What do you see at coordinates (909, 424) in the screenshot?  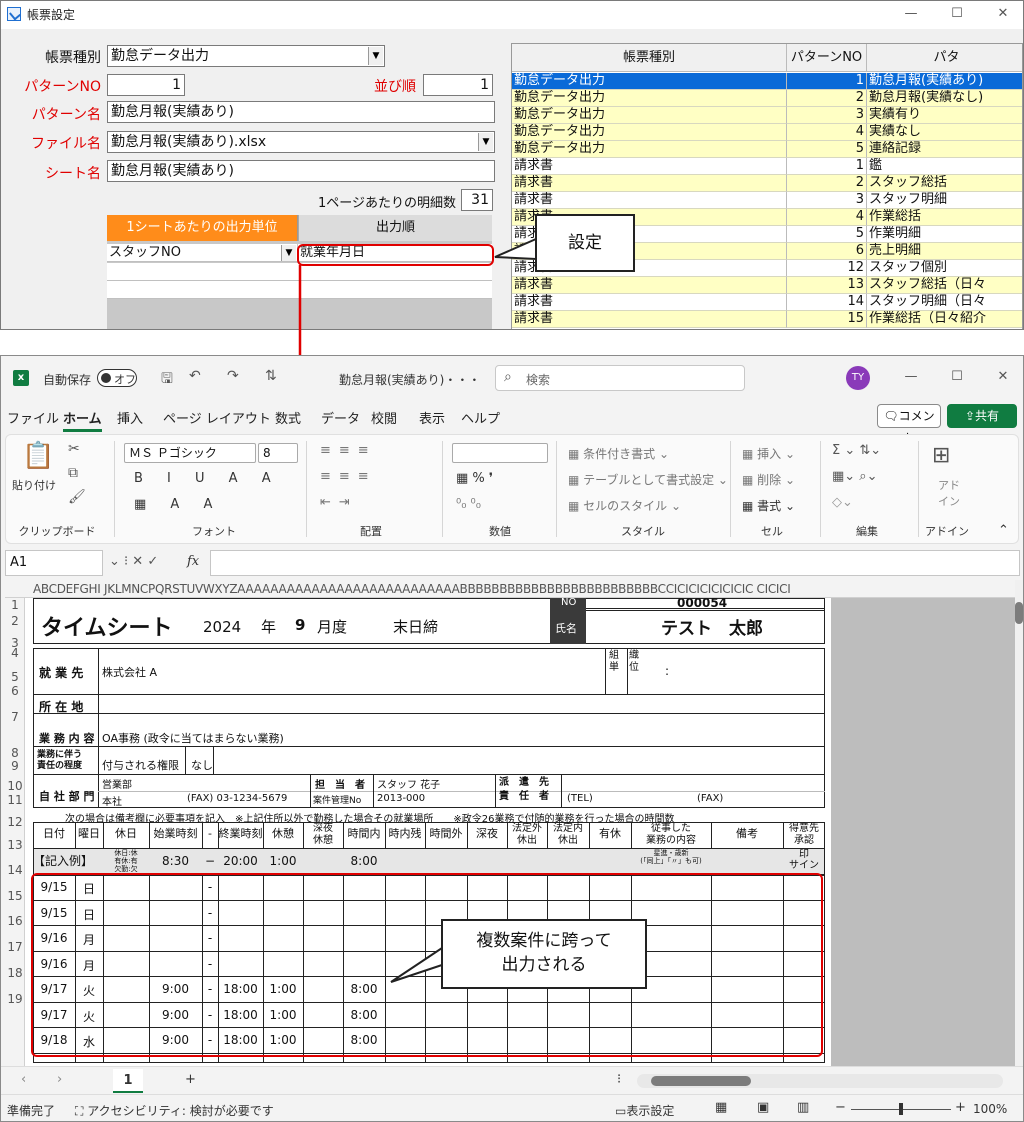 I see `comment-button: 🗨コメント` at bounding box center [909, 424].